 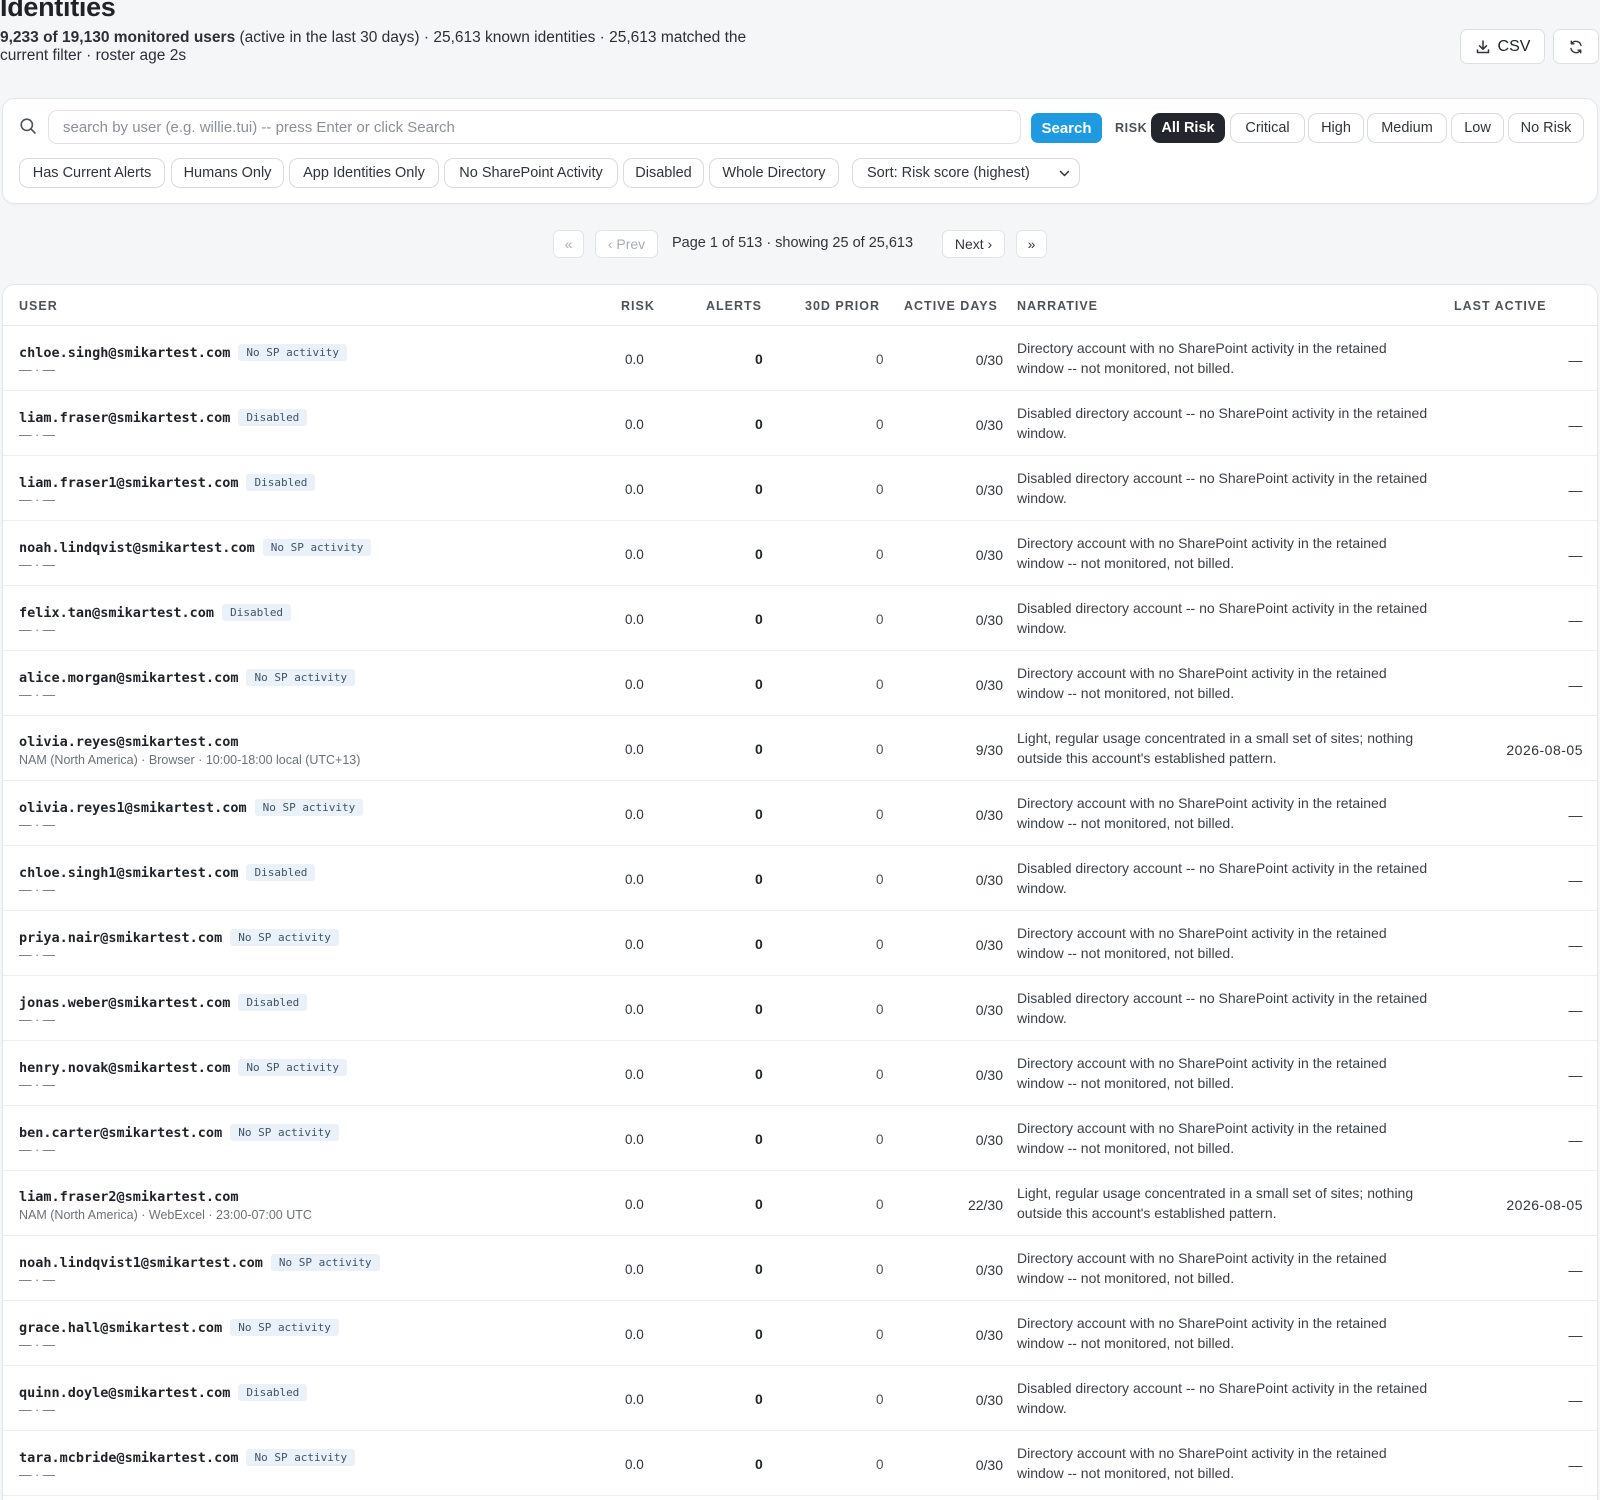 I want to click on user-email: grace.hall@smikartest.com, so click(x=120, y=1328).